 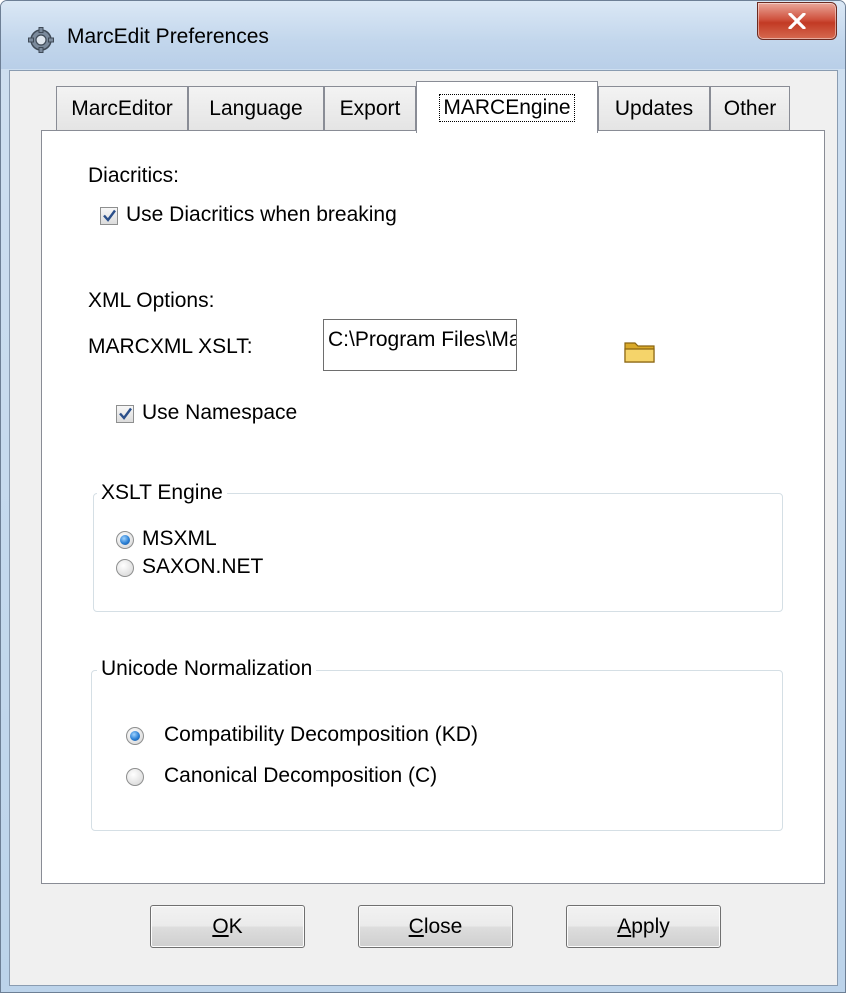 What do you see at coordinates (438, 552) in the screenshot?
I see `xslt-engine-group` at bounding box center [438, 552].